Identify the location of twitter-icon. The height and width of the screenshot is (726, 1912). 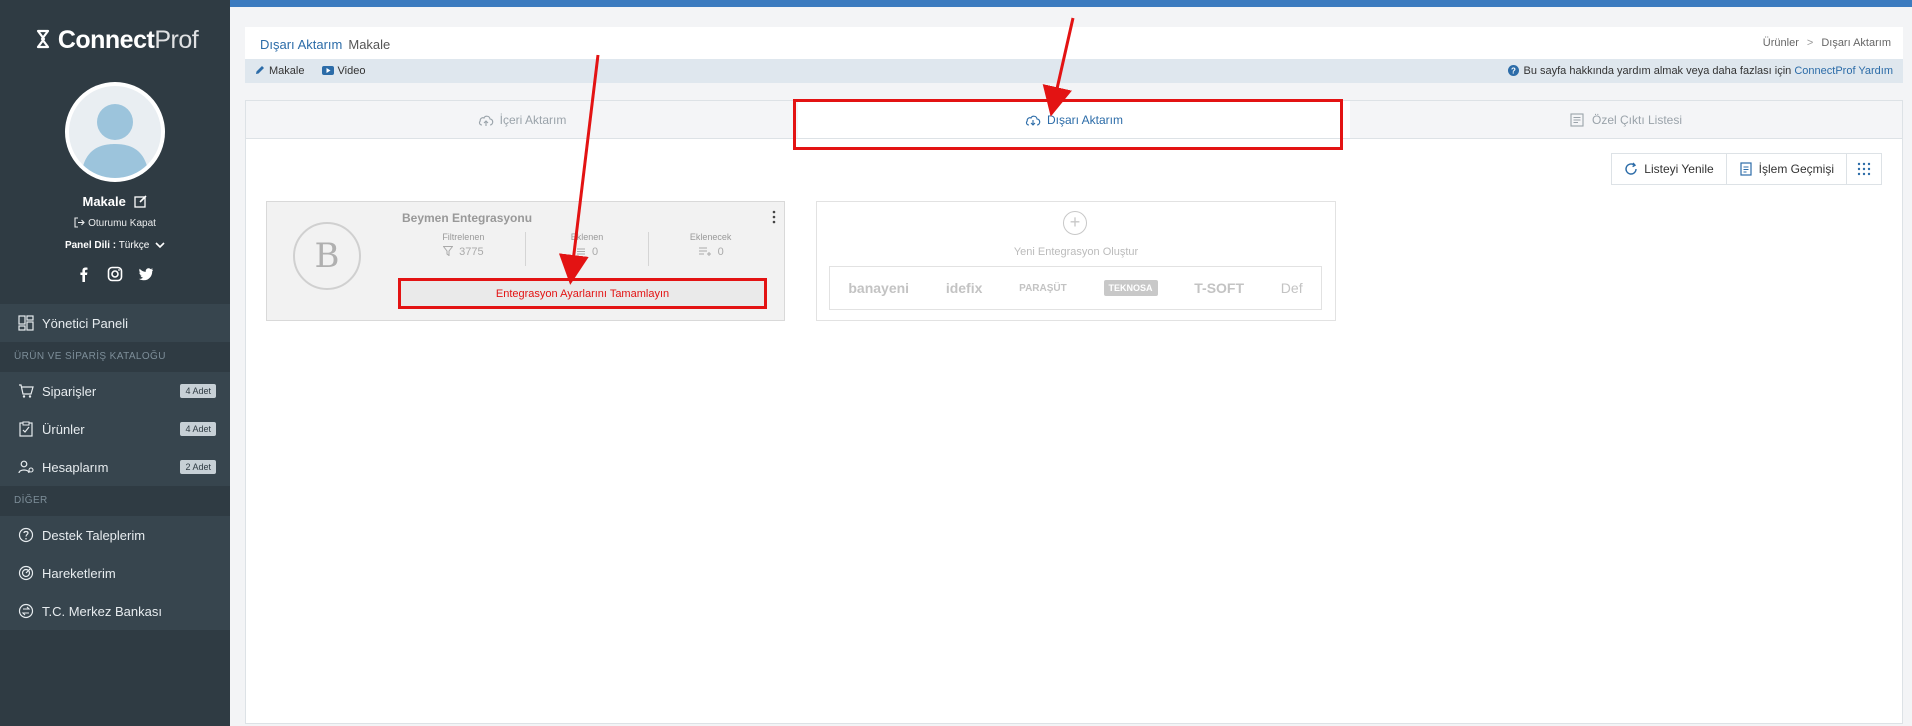
(146, 274).